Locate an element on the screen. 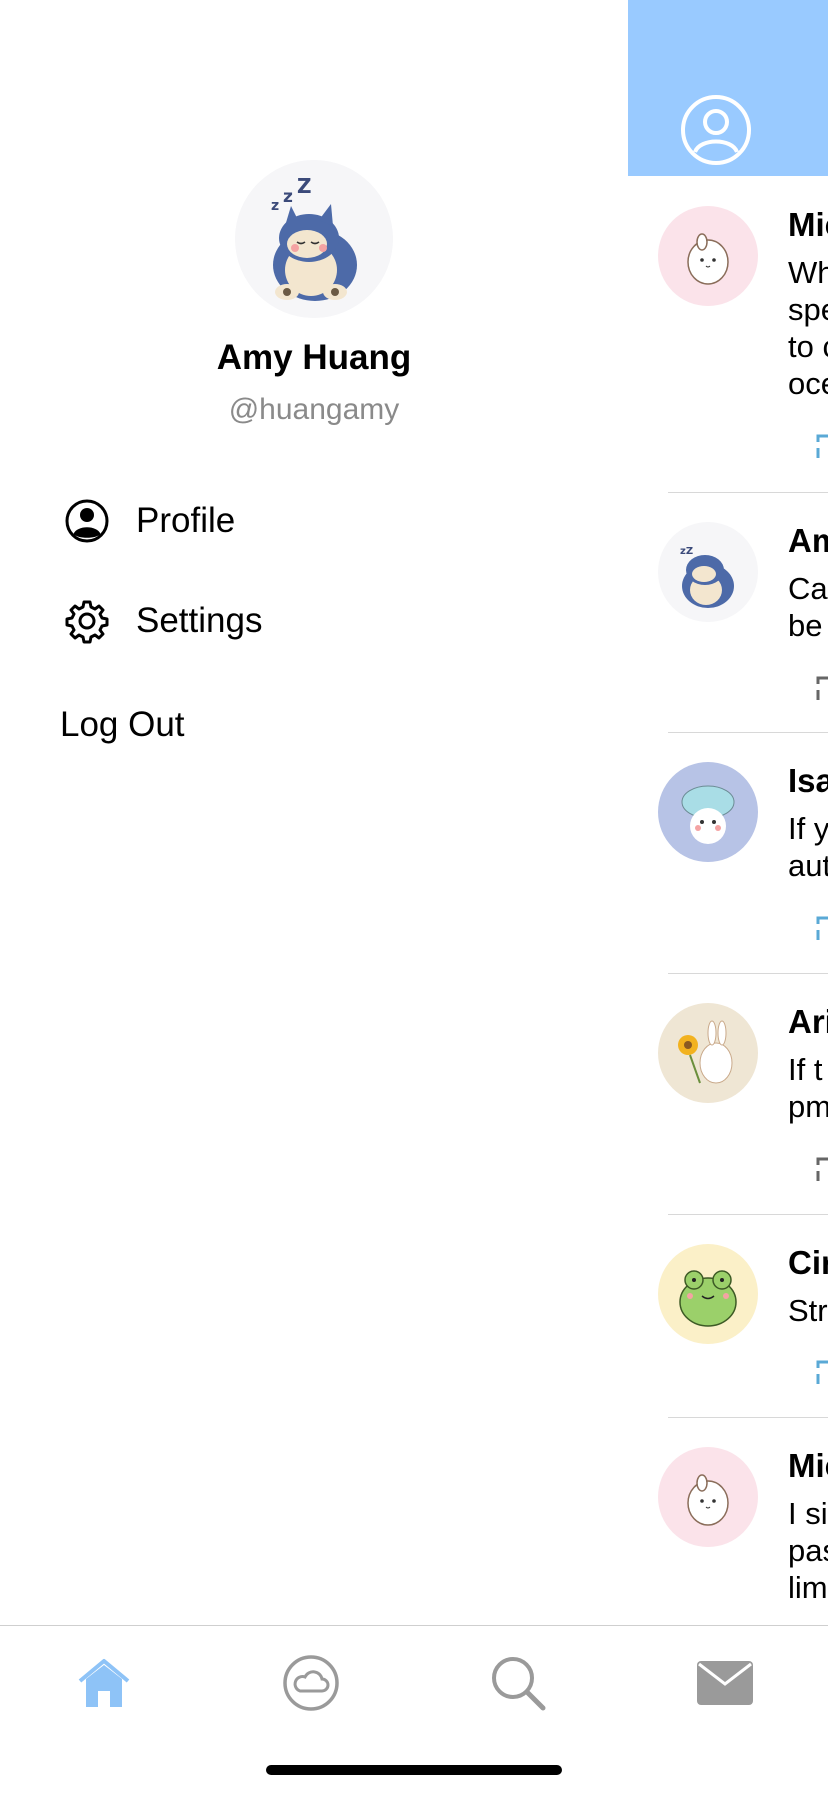  home-indicator is located at coordinates (414, 1770).